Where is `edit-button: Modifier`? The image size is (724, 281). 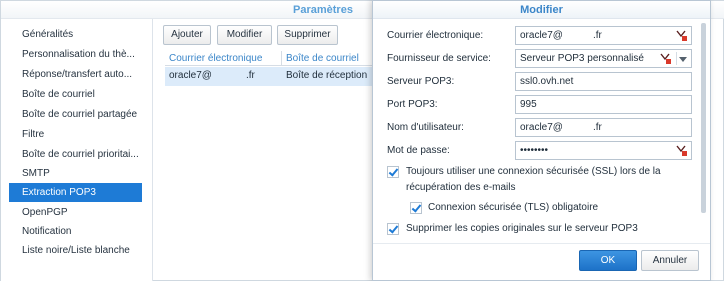
edit-button: Modifier is located at coordinates (244, 35).